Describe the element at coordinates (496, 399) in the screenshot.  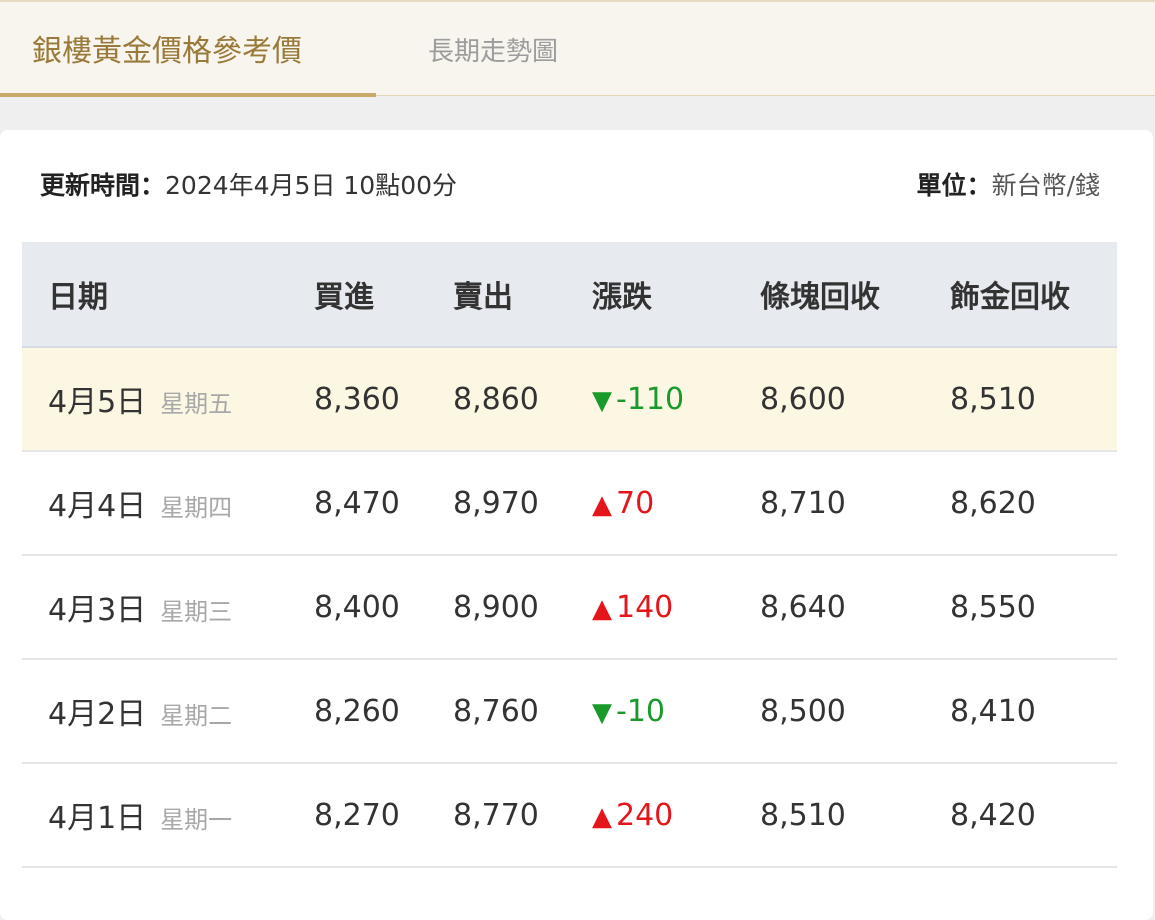
I see `row-sell: 8,860` at that location.